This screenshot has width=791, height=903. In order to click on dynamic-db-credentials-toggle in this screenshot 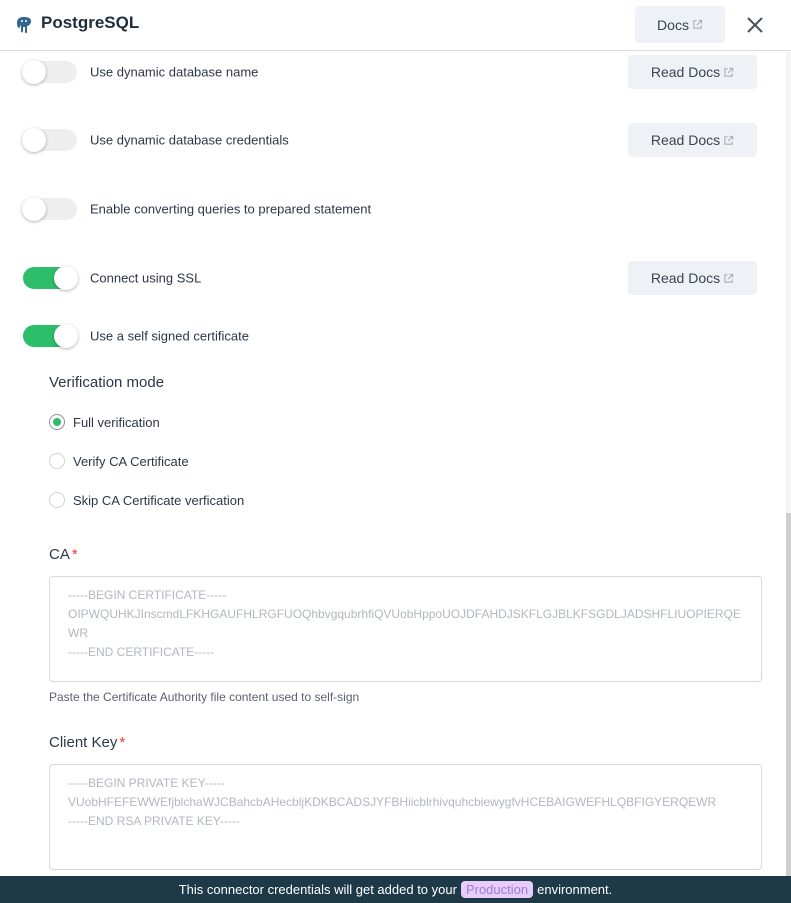, I will do `click(49, 140)`.